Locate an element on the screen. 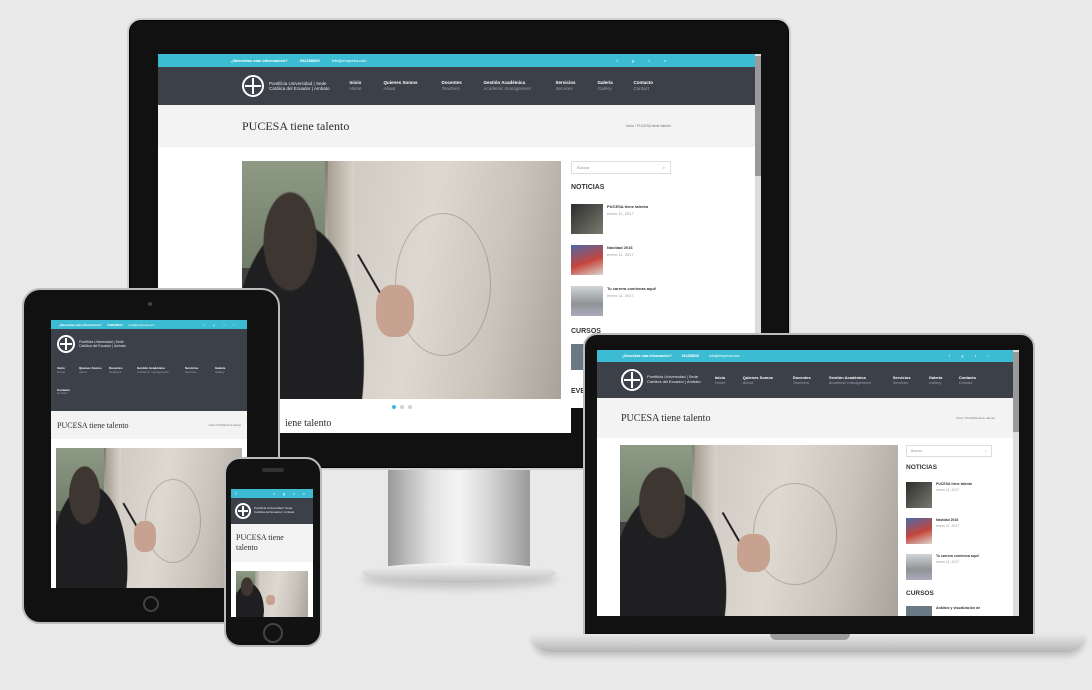 The height and width of the screenshot is (690, 1092). slider-dots is located at coordinates (402, 407).